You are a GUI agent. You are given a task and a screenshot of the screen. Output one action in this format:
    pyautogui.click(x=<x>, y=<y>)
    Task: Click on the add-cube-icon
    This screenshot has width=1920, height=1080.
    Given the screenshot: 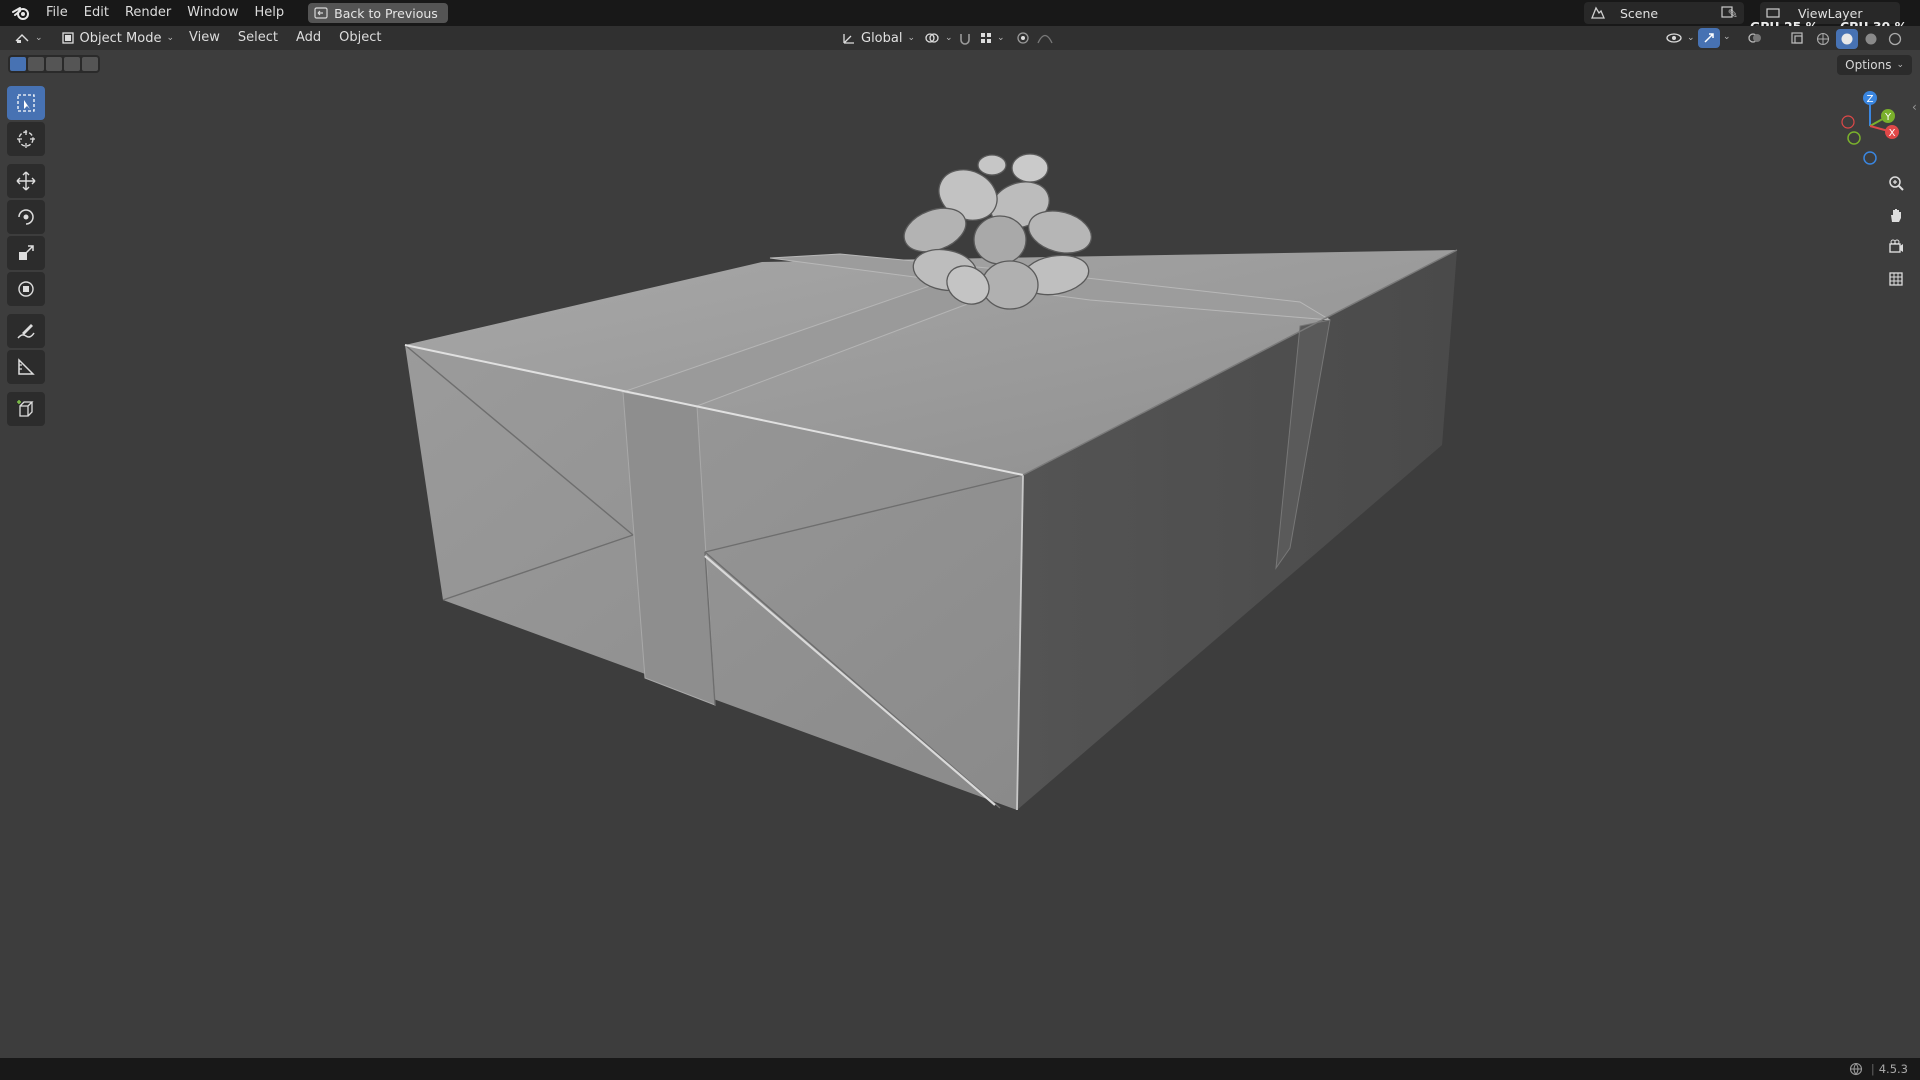 What is the action you would take?
    pyautogui.click(x=25, y=408)
    